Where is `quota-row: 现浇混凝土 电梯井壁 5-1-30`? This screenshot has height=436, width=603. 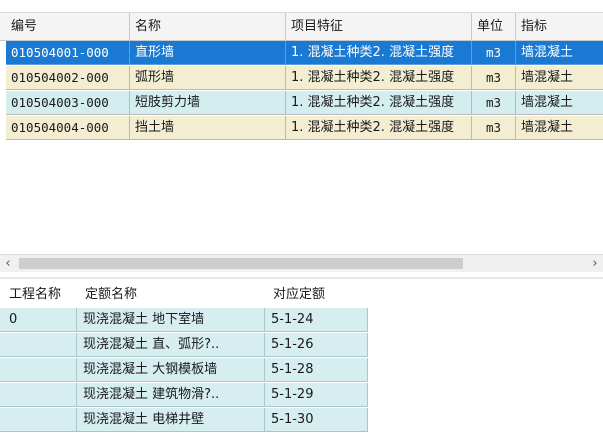
quota-row: 现浇混凝土 电梯井壁 5-1-30 is located at coordinates (184, 420).